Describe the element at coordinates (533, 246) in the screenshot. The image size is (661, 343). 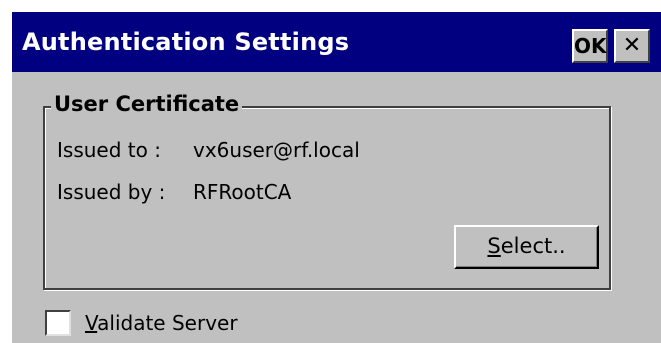
I see `select-button-label: elect..` at that location.